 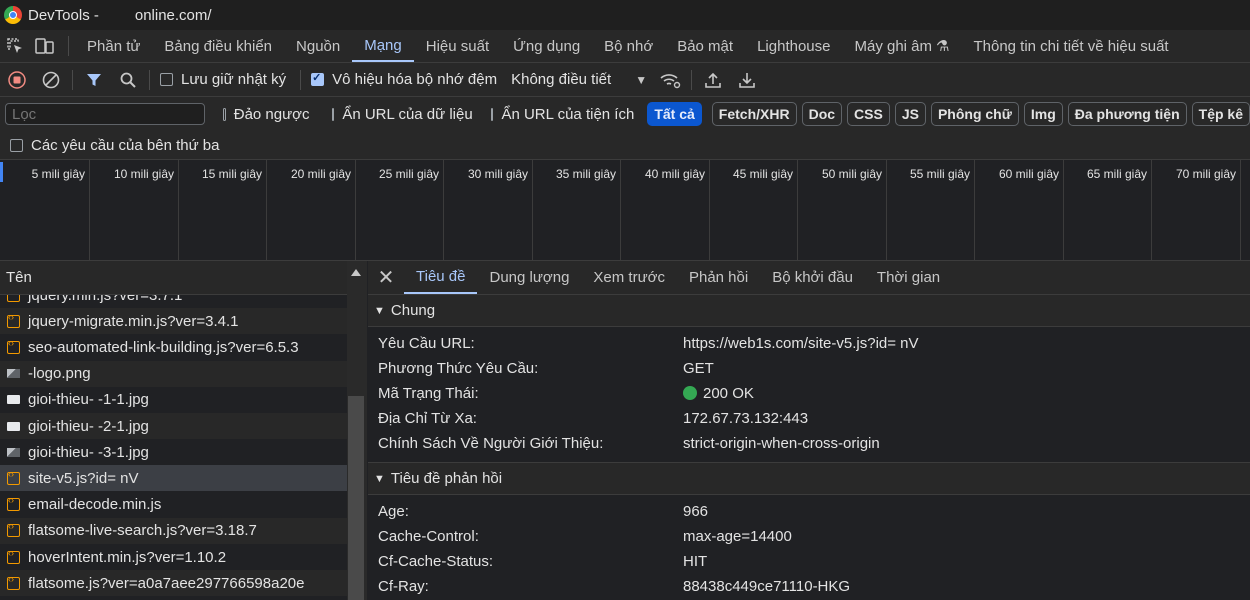 I want to click on header-value-text: GET, so click(x=698, y=368).